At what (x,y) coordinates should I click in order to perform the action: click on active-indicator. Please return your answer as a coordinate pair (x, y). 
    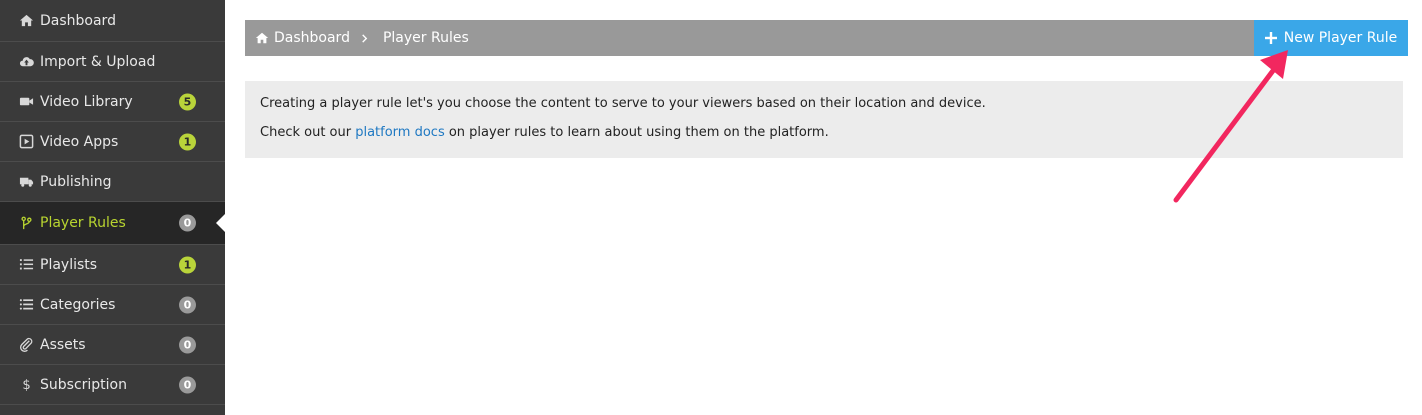
    Looking at the image, I should click on (220, 223).